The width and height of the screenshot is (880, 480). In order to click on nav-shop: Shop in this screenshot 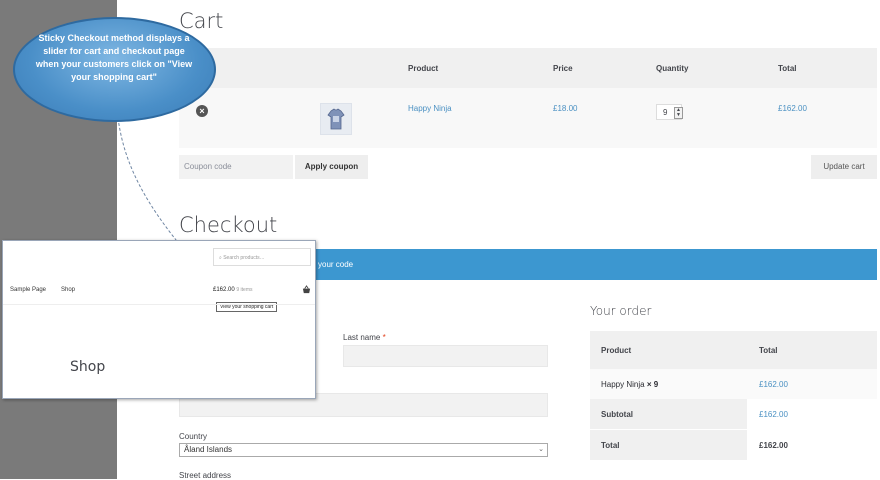, I will do `click(68, 290)`.